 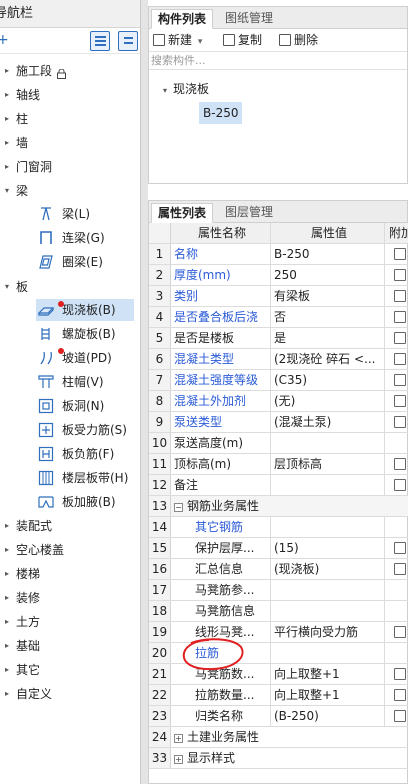 I want to click on tab-drawing-management: 图纸管理, so click(x=249, y=19).